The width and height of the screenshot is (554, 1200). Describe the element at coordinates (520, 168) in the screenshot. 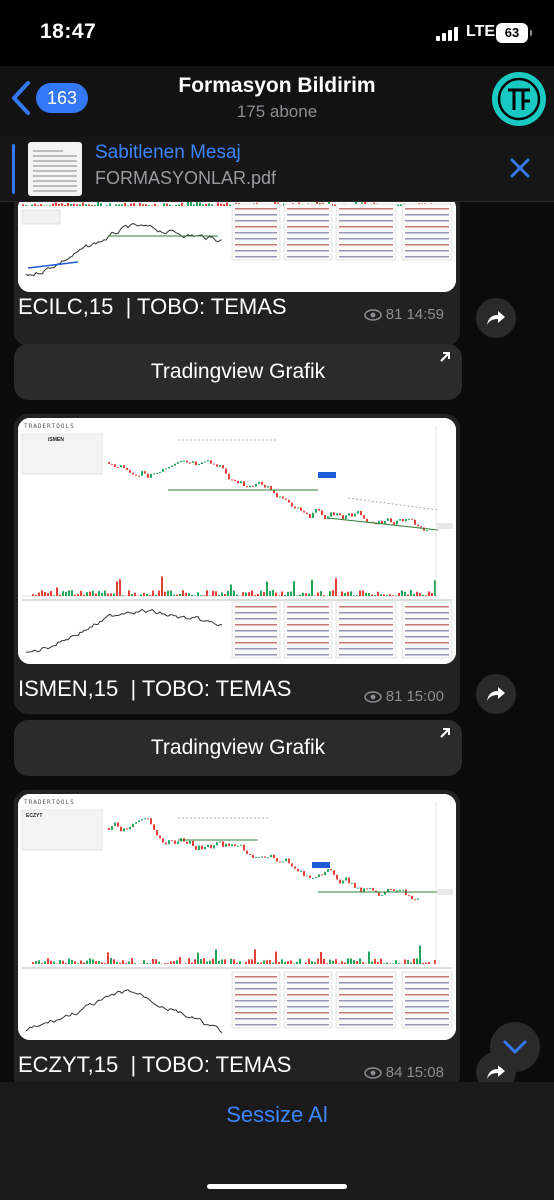

I see `close-pinned-icon` at that location.